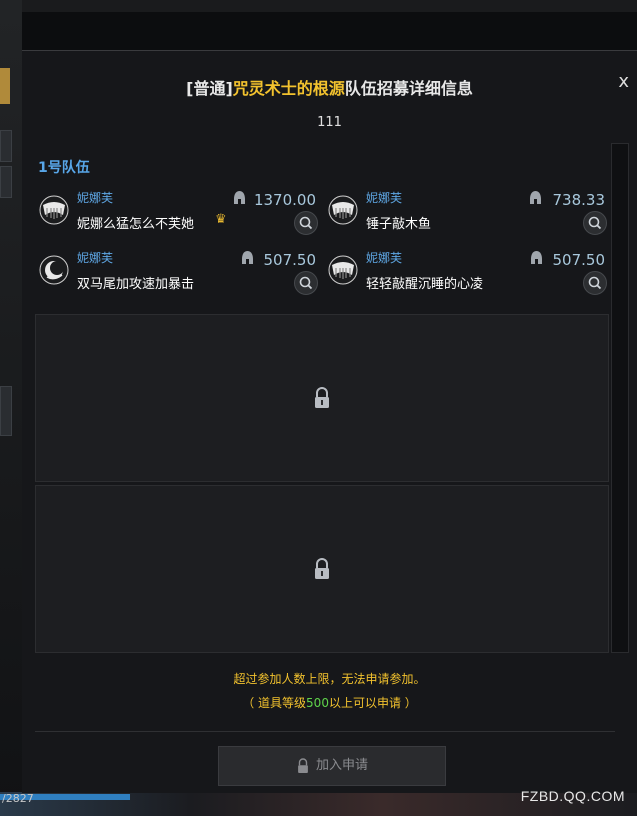  I want to click on join-request-button: 加入申请, so click(332, 766).